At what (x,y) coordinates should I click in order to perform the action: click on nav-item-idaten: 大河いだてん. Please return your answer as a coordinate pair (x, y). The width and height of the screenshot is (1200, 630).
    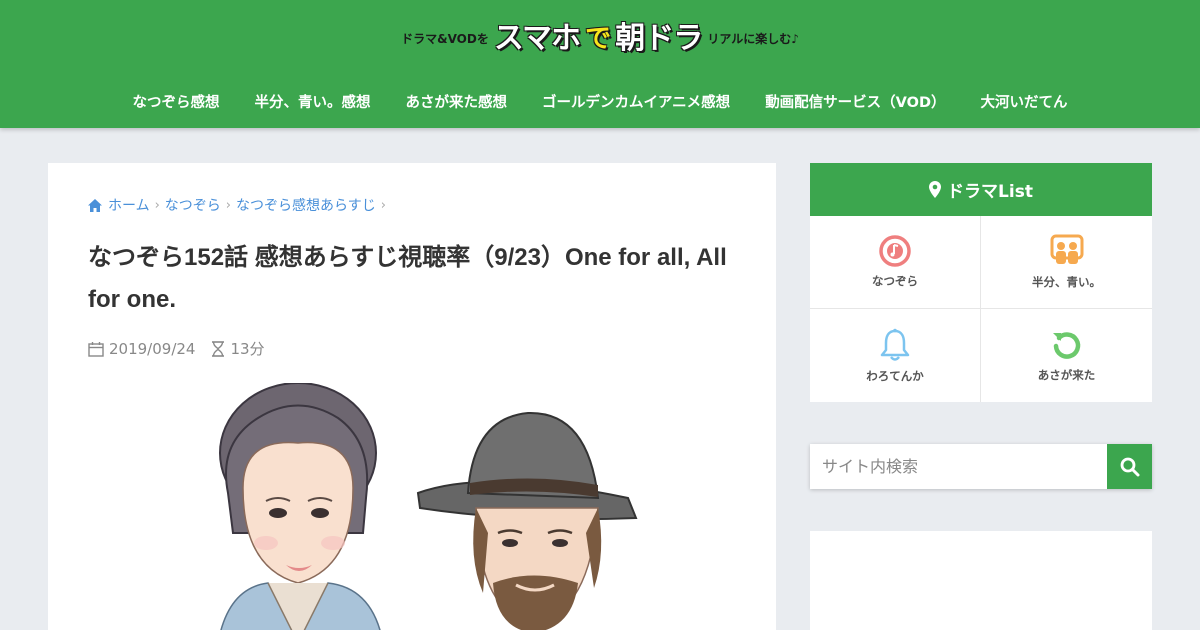
    Looking at the image, I should click on (1024, 103).